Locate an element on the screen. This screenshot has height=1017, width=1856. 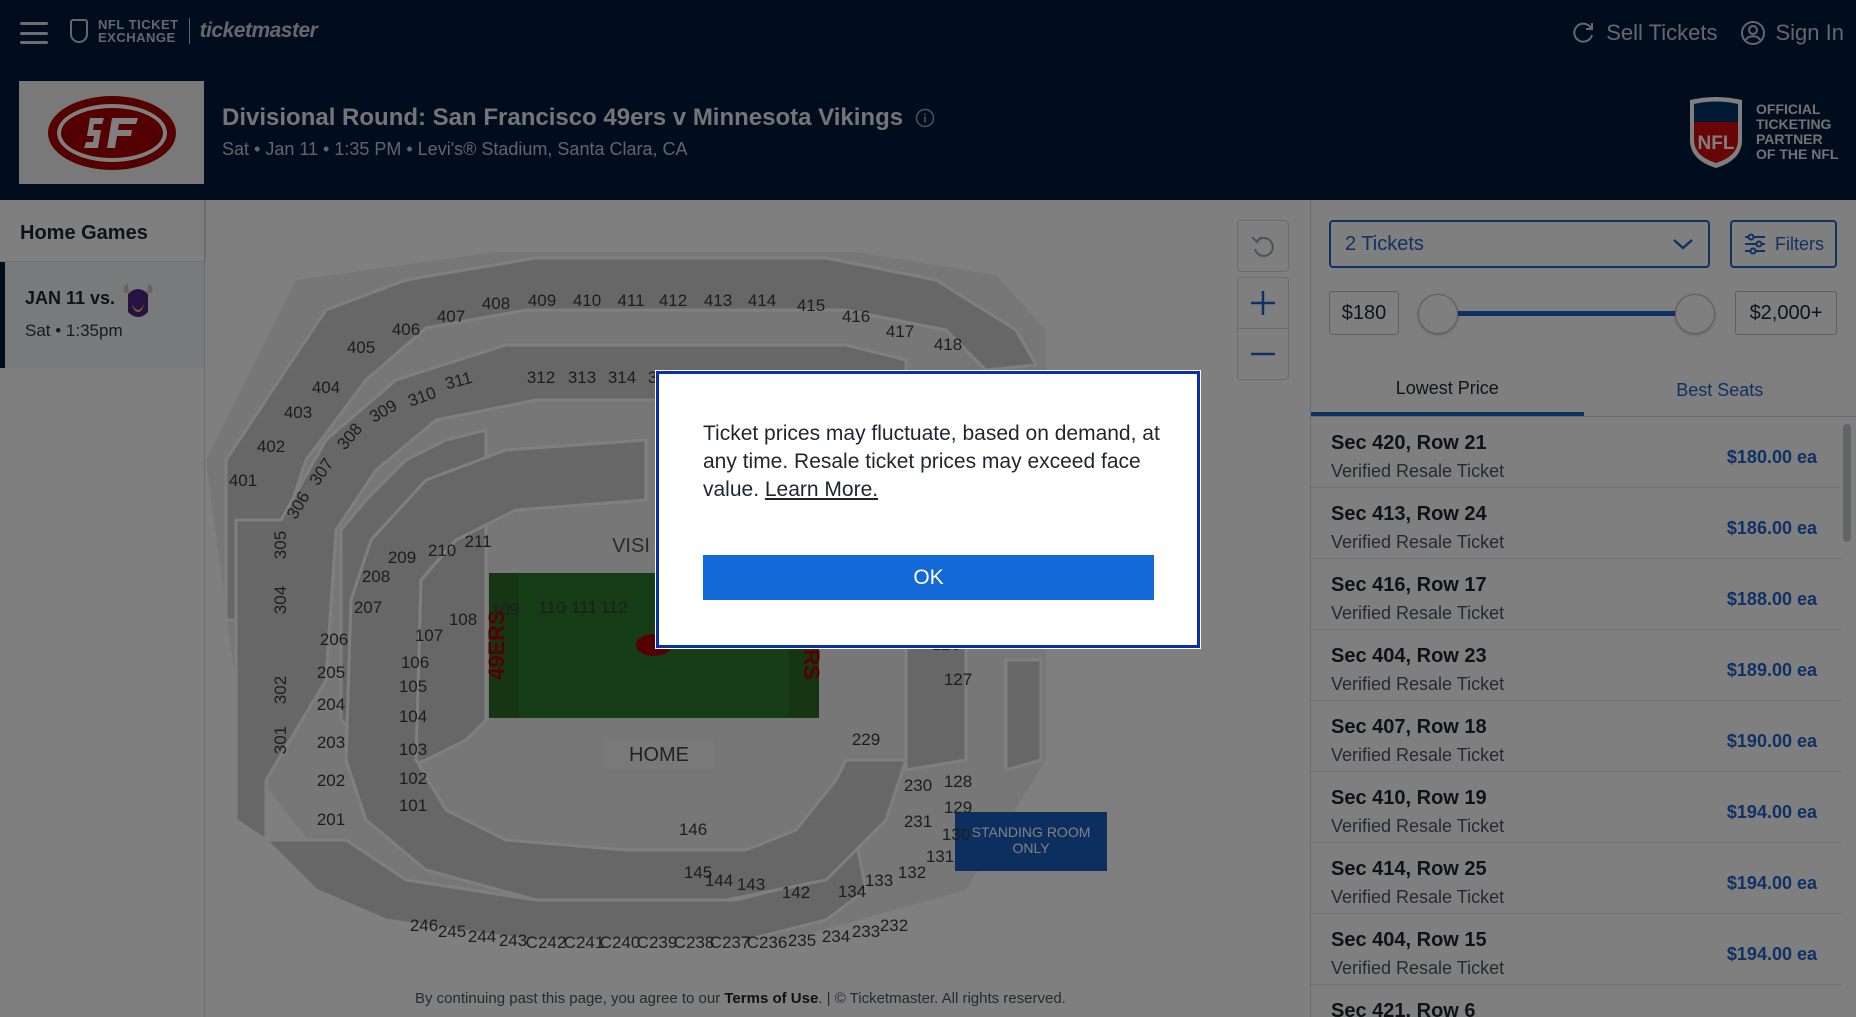
ok-button: OK is located at coordinates (928, 577).